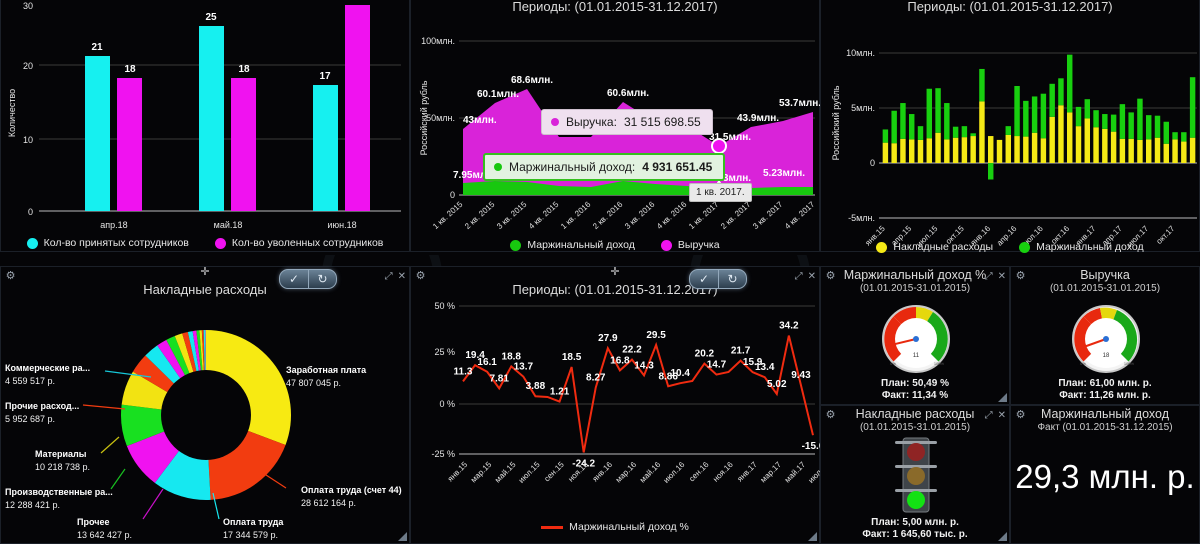 The image size is (1200, 544). I want to click on legend-label-overhead: Накладные расходы, so click(943, 247).